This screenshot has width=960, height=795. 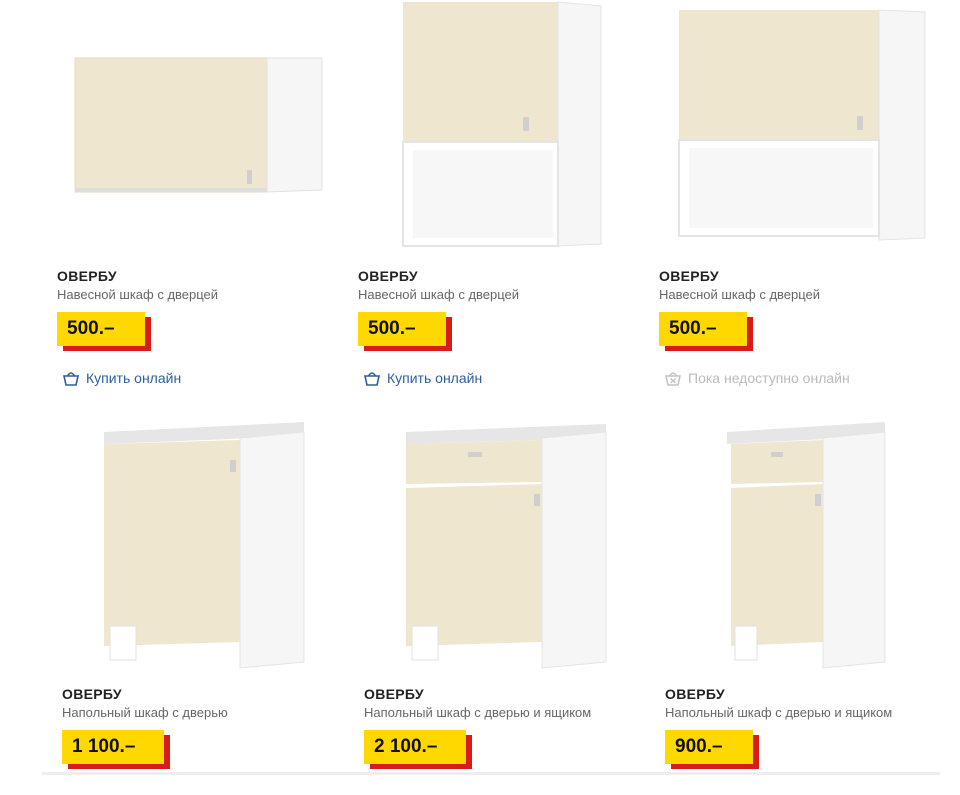 I want to click on price-value: 900.–, so click(x=709, y=747).